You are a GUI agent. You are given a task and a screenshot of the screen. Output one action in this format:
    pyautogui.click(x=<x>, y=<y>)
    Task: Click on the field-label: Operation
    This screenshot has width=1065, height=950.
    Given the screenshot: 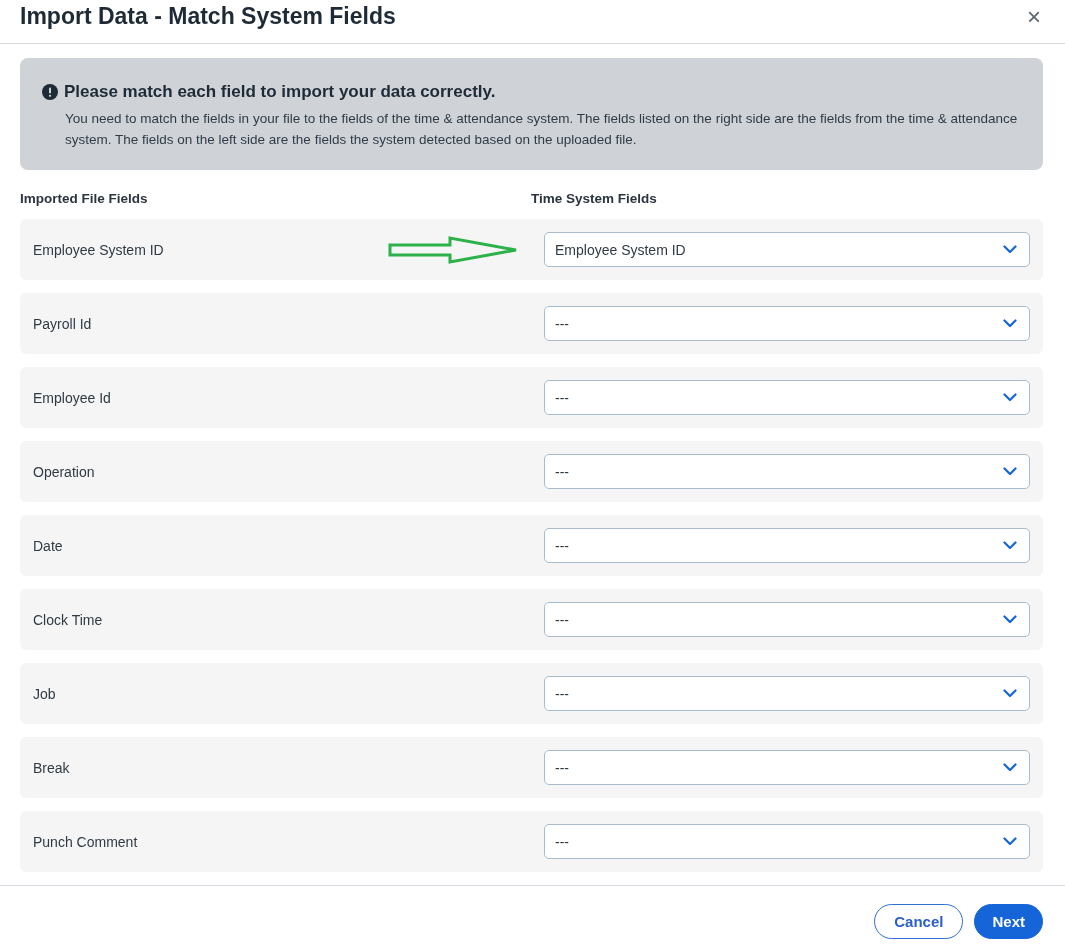 What is the action you would take?
    pyautogui.click(x=64, y=471)
    